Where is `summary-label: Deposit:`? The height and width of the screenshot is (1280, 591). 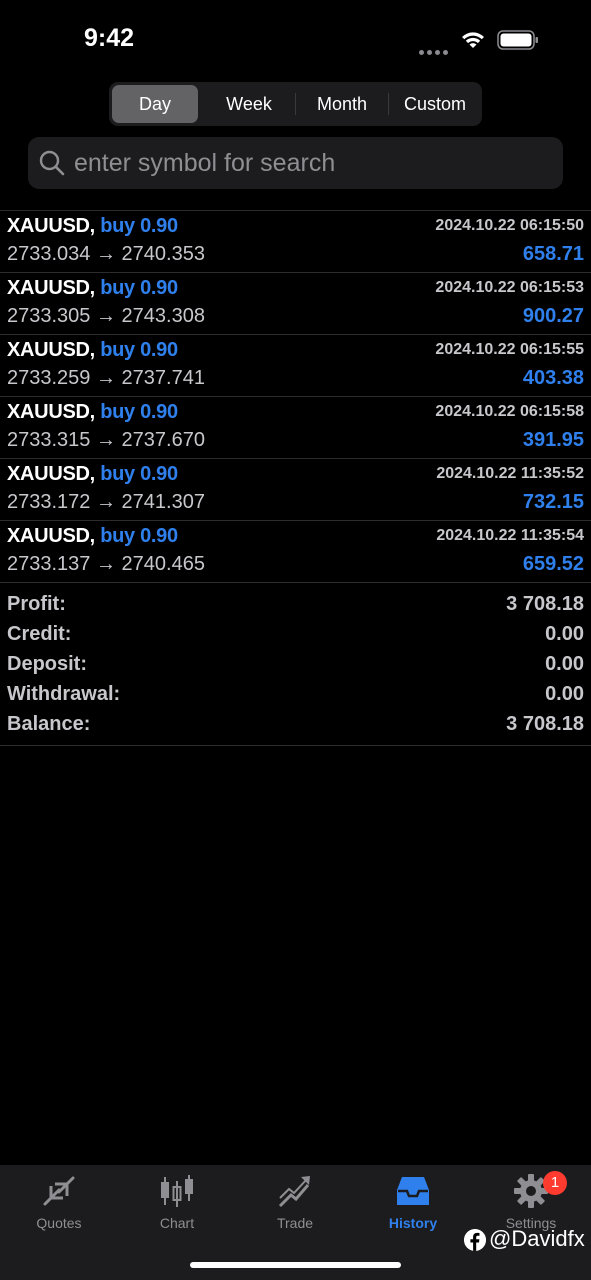
summary-label: Deposit: is located at coordinates (47, 664).